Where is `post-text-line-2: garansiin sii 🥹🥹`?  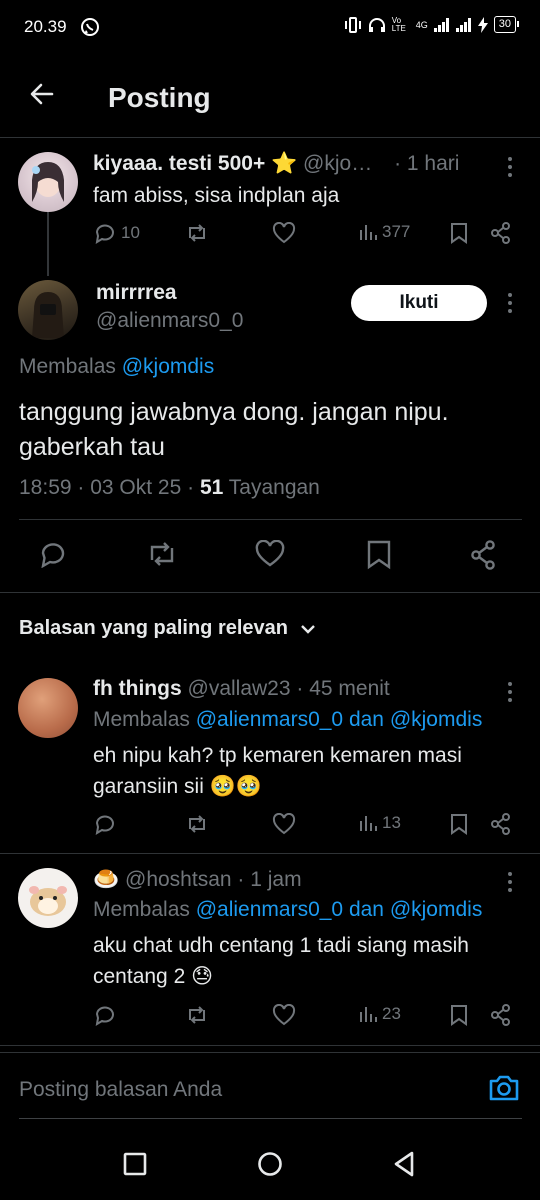 post-text-line-2: garansiin sii 🥹🥹 is located at coordinates (178, 786).